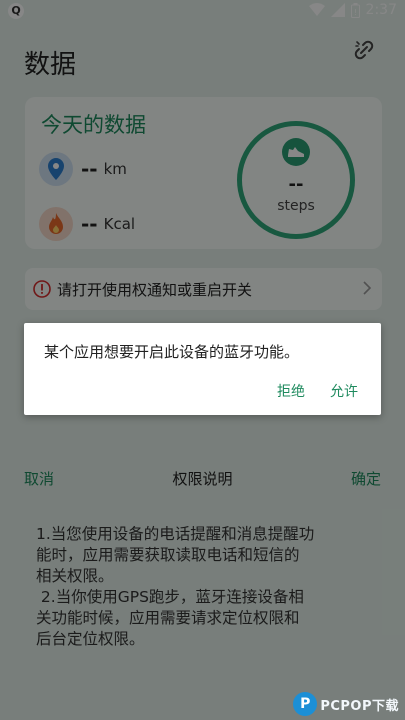  I want to click on watermark-text: PCPOP下载, so click(359, 706).